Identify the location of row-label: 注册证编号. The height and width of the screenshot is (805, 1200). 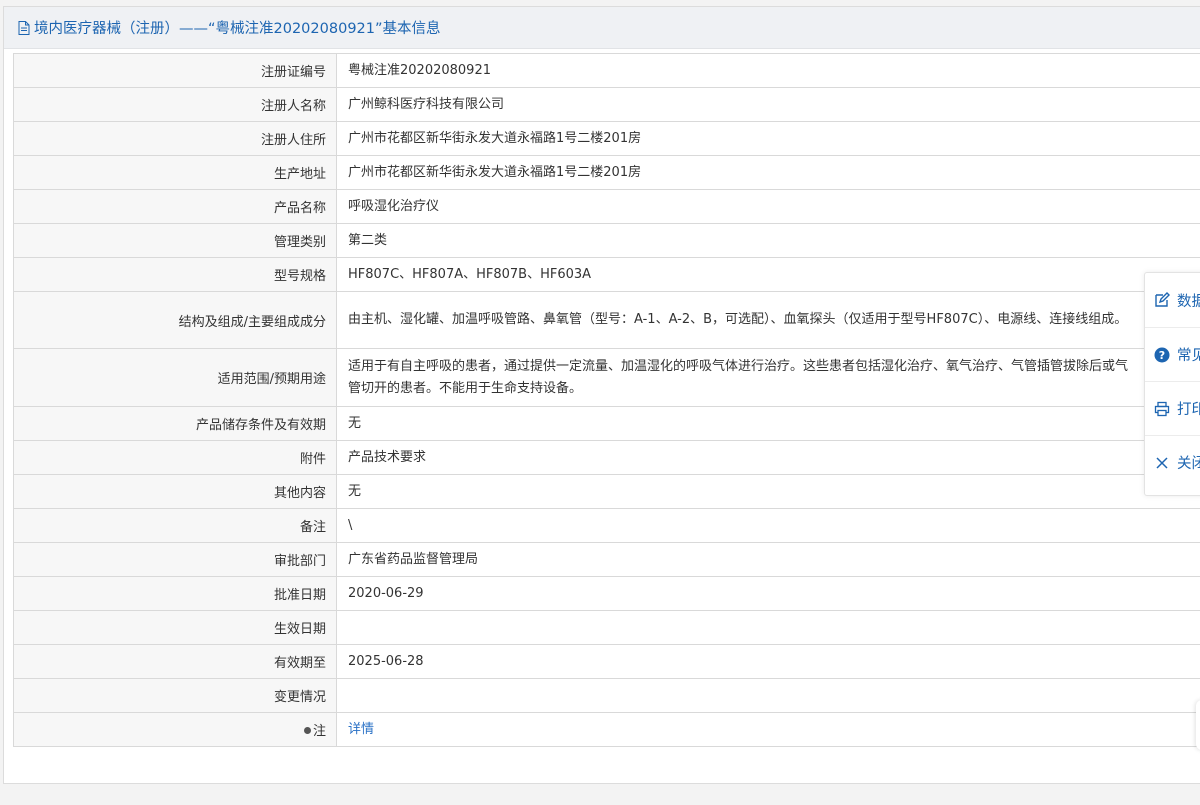
(175, 70).